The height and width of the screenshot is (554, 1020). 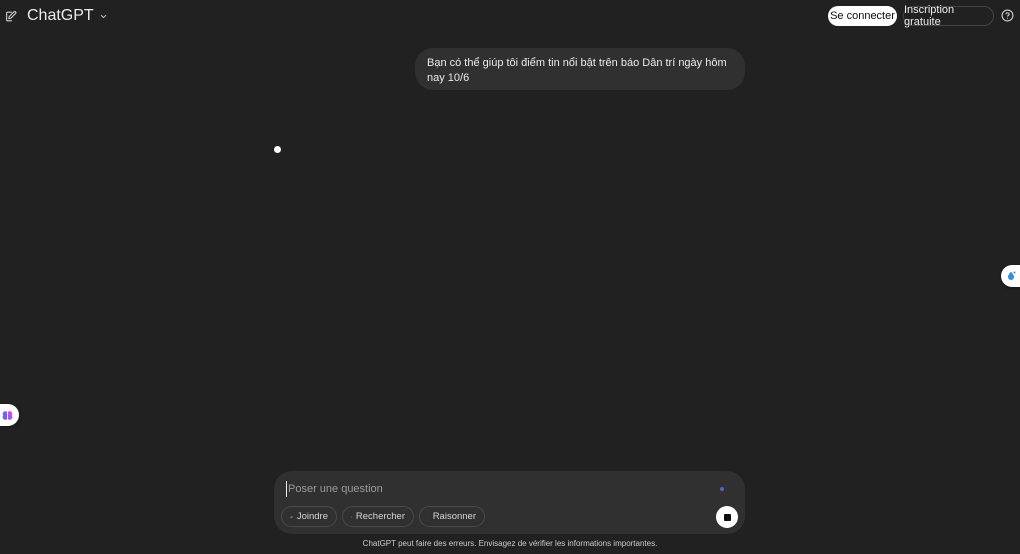 What do you see at coordinates (509, 502) in the screenshot?
I see `composer: Joindre Rechercher Raisonner` at bounding box center [509, 502].